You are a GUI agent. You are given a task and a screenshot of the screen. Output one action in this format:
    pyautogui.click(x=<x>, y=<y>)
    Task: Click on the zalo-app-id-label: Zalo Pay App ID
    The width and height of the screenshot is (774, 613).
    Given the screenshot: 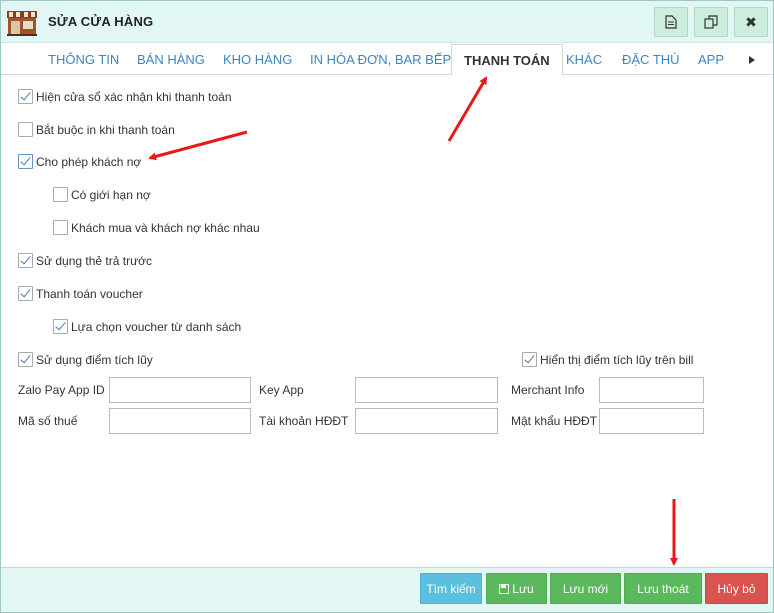 What is the action you would take?
    pyautogui.click(x=61, y=390)
    